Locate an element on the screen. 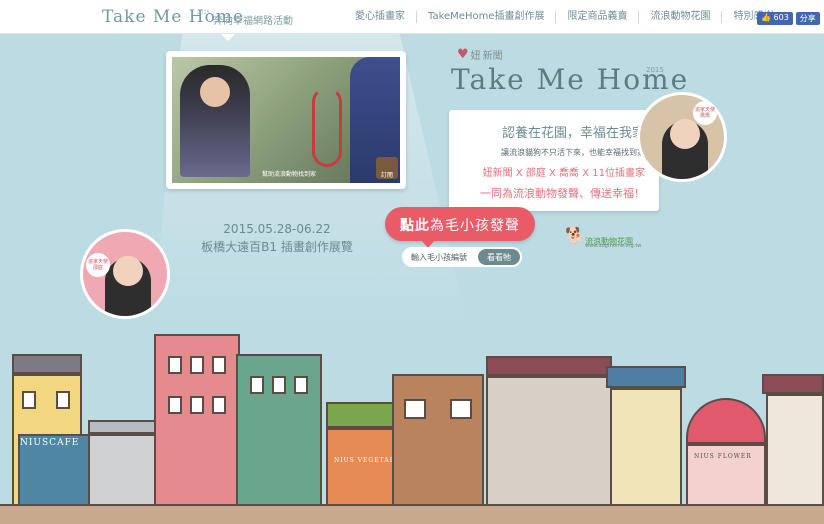 Image resolution: width=824 pixels, height=524 pixels. nav-item-charity-sale: 限定商品義賣 is located at coordinates (596, 17).